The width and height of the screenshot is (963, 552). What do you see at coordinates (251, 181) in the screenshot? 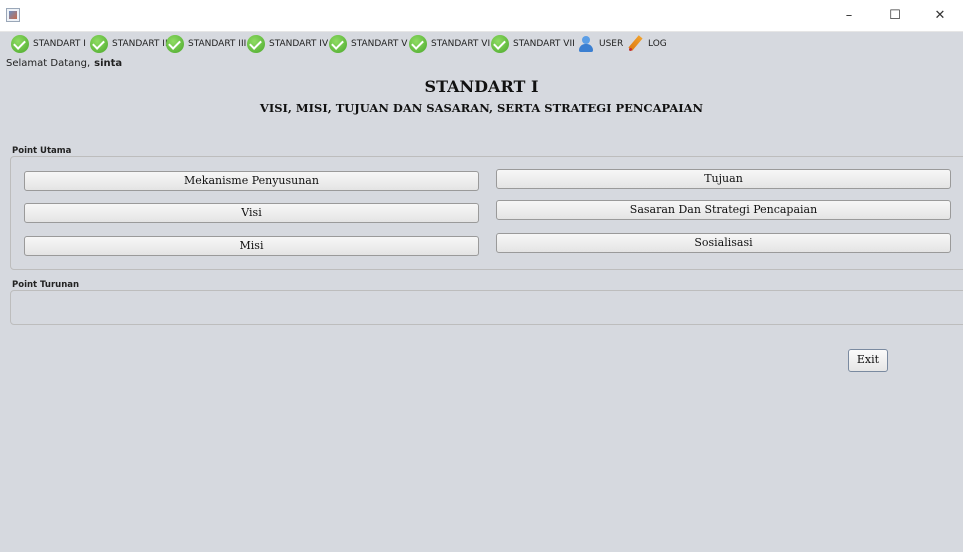
I see `mekanisme-penyusunan-button: Mekanisme Penyusunan` at bounding box center [251, 181].